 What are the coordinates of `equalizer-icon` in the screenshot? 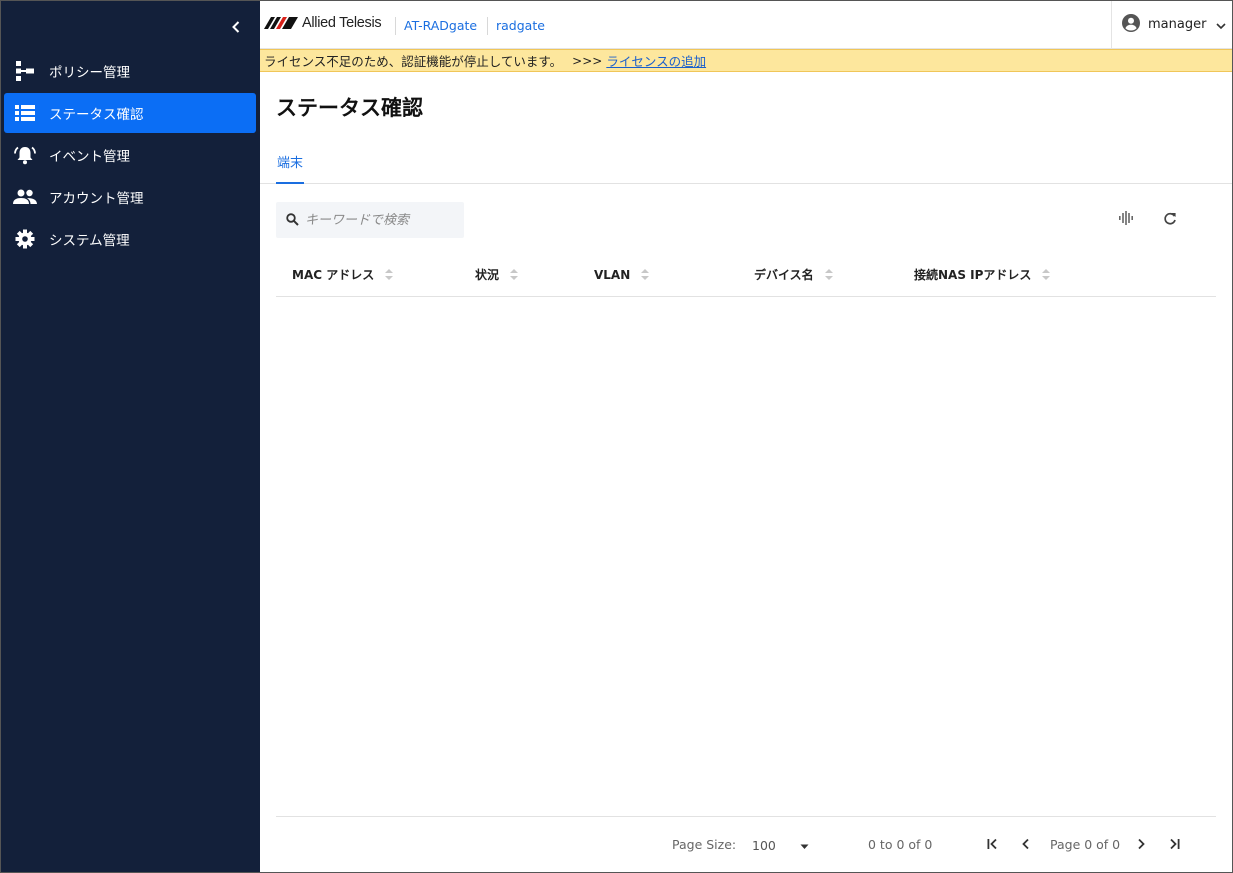 It's located at (1126, 220).